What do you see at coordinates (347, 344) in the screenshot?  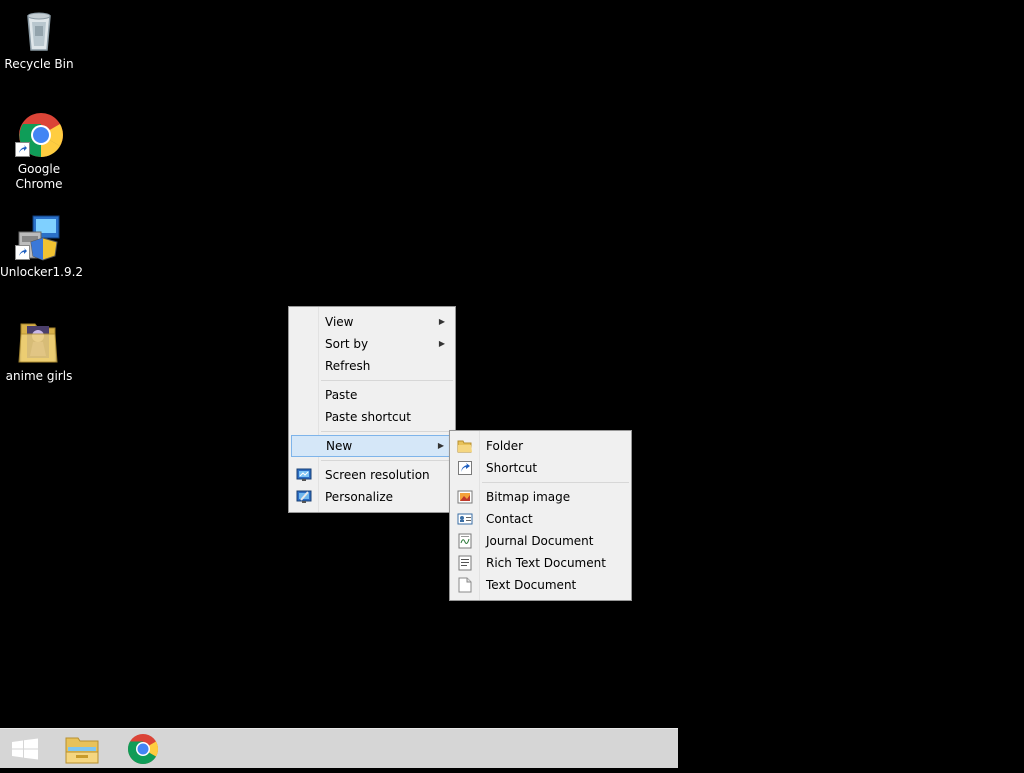 I see `menu-item-label: Sort by` at bounding box center [347, 344].